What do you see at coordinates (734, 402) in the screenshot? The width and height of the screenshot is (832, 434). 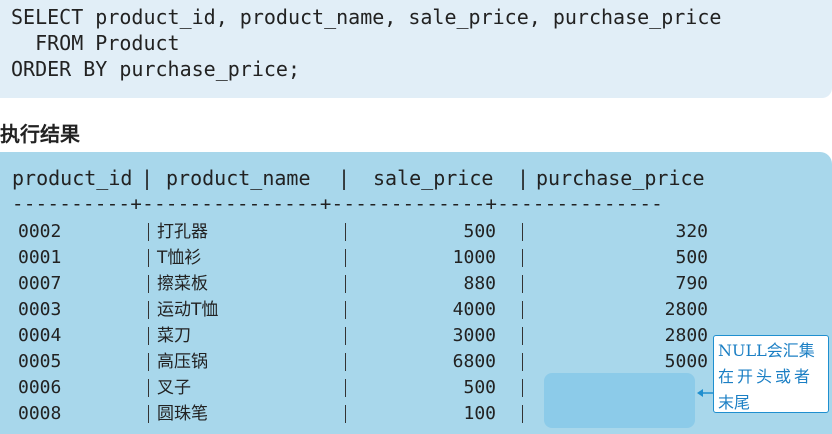 I see `callout-line: 末尾` at bounding box center [734, 402].